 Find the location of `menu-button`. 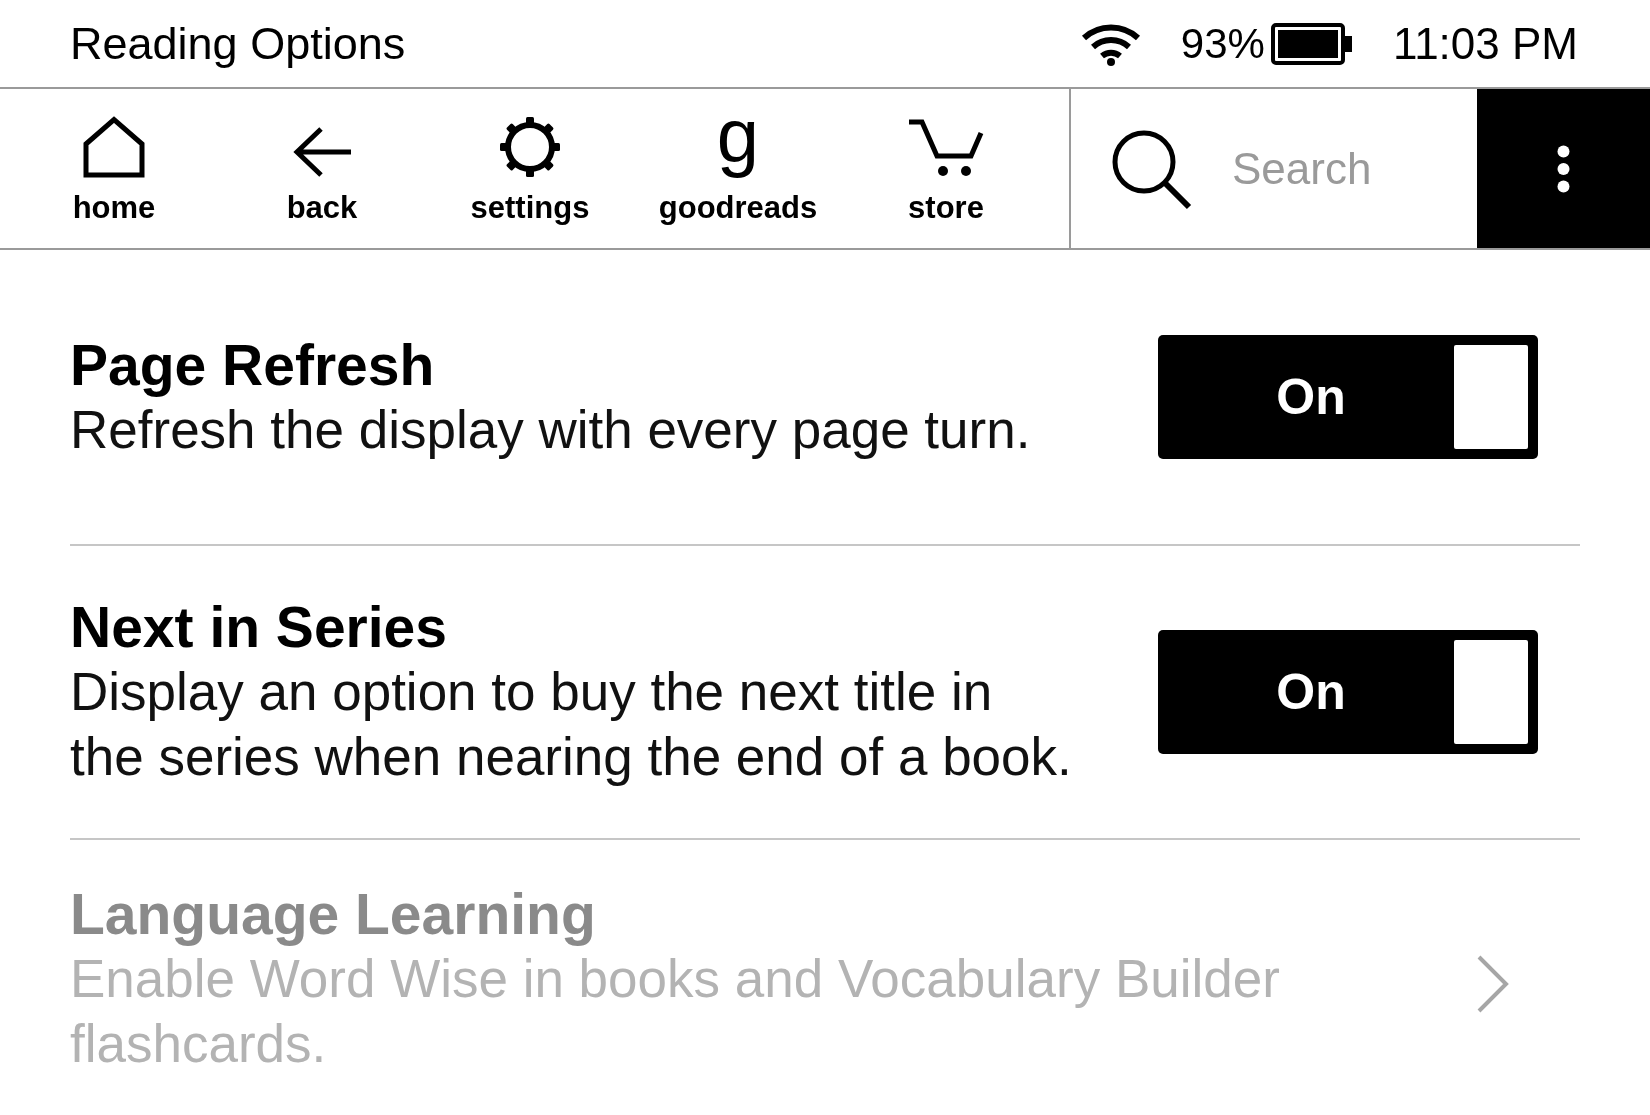

menu-button is located at coordinates (1563, 168).